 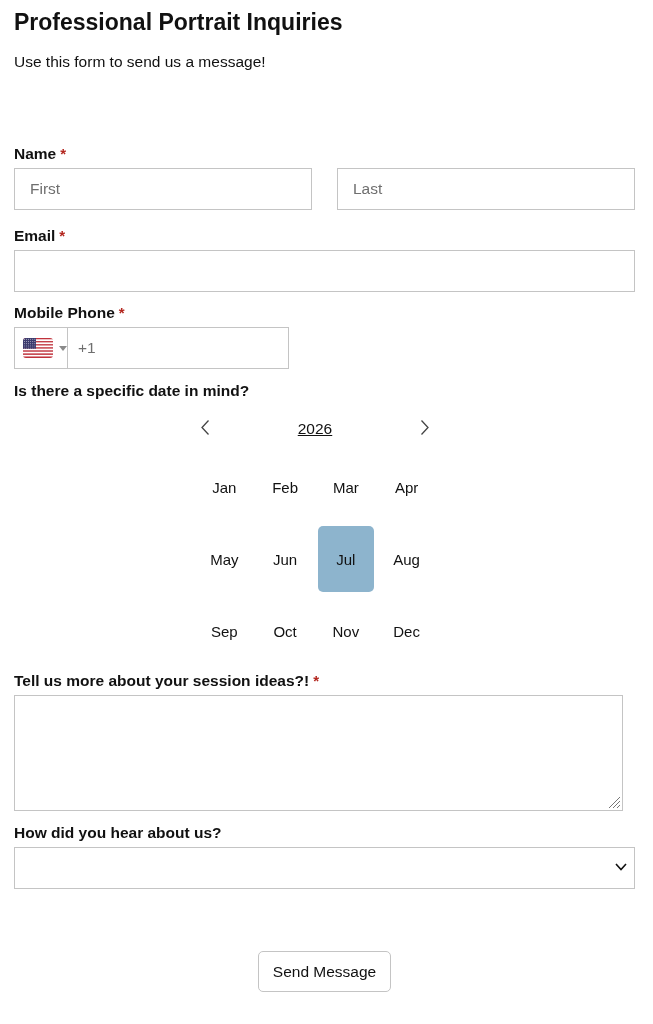 What do you see at coordinates (406, 631) in the screenshot?
I see `month-button: Dec` at bounding box center [406, 631].